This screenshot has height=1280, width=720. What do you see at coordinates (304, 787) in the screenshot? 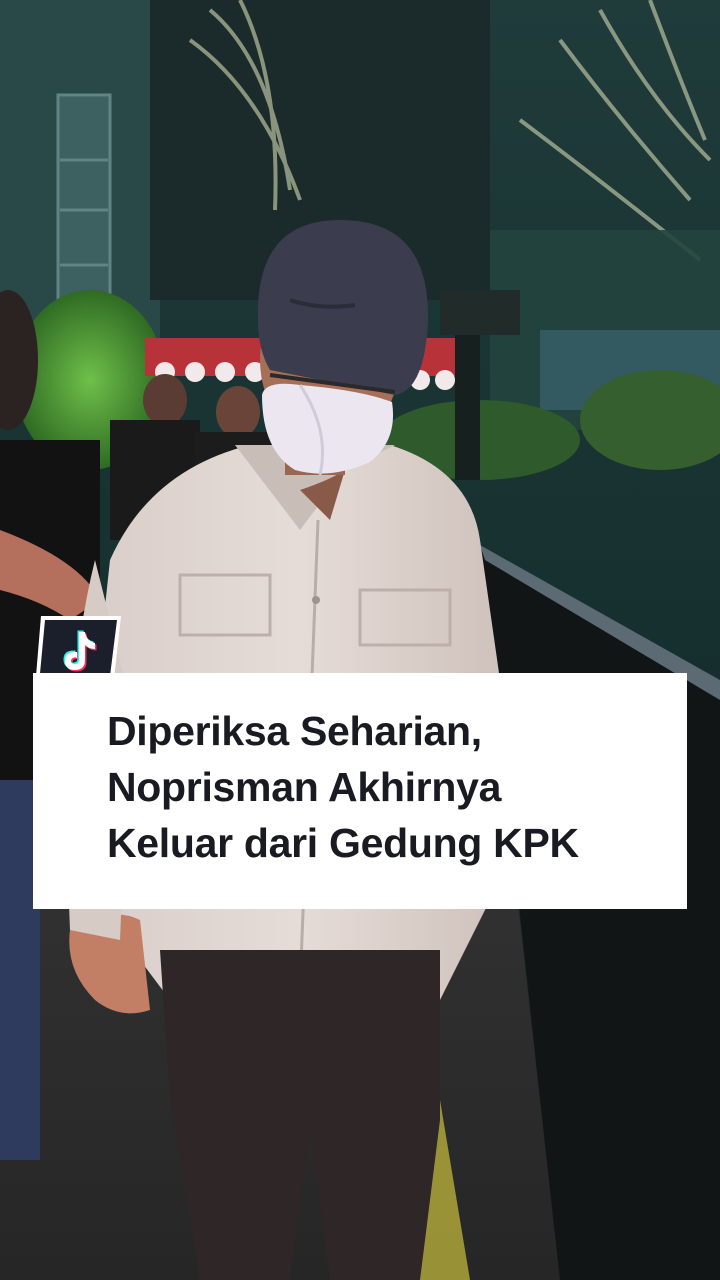
I see `headline-line-2: Noprisman Akhirnya` at bounding box center [304, 787].